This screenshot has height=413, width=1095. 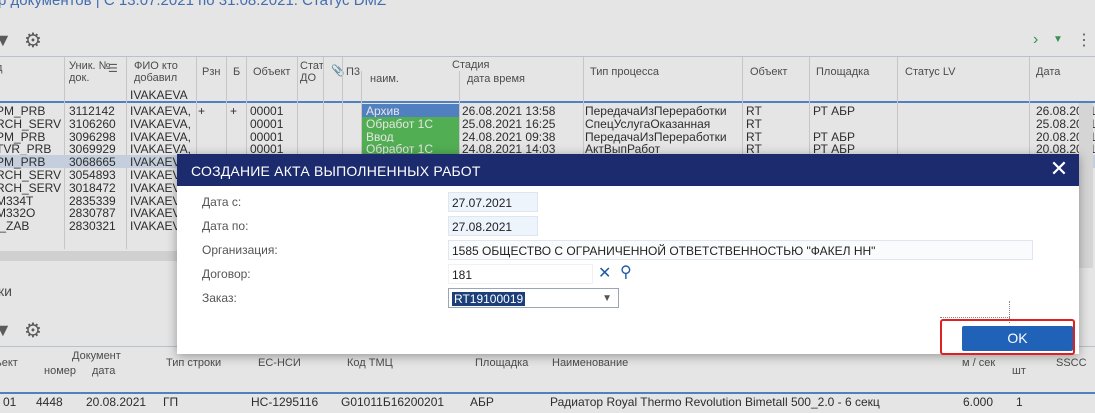 What do you see at coordinates (604, 273) in the screenshot?
I see `clear-icon: ✕` at bounding box center [604, 273].